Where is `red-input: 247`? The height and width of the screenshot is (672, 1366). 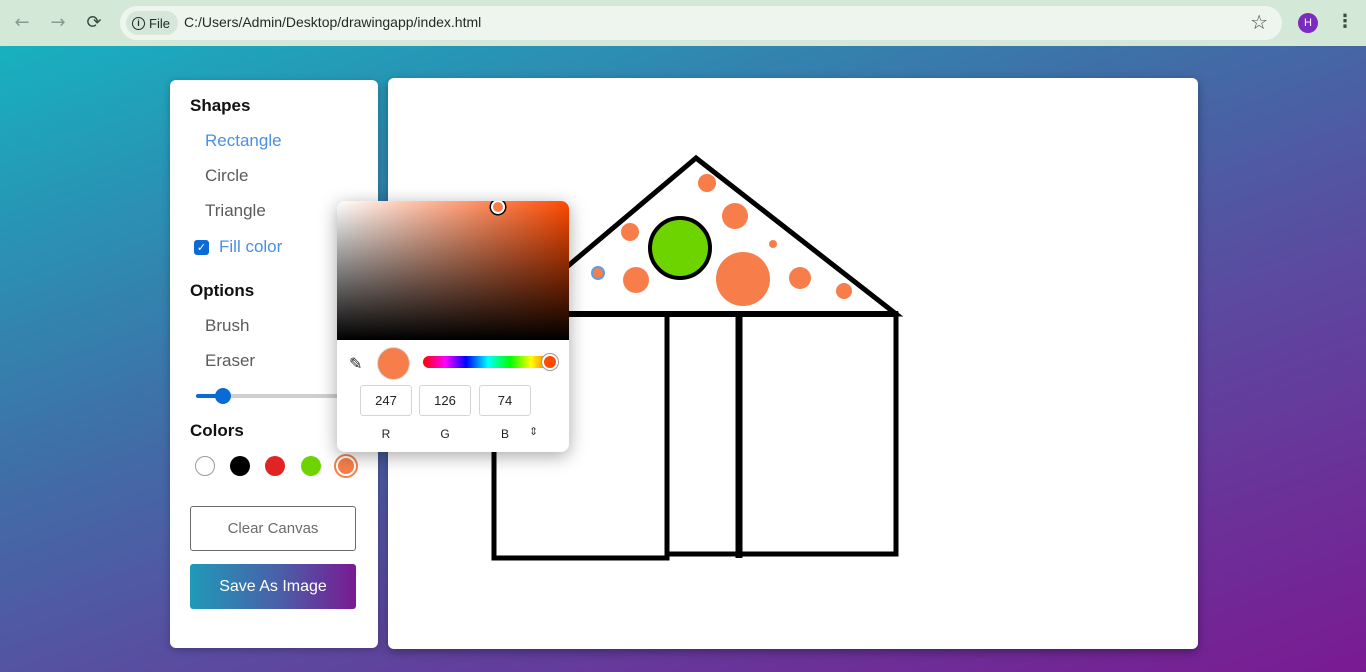
red-input: 247 is located at coordinates (386, 400).